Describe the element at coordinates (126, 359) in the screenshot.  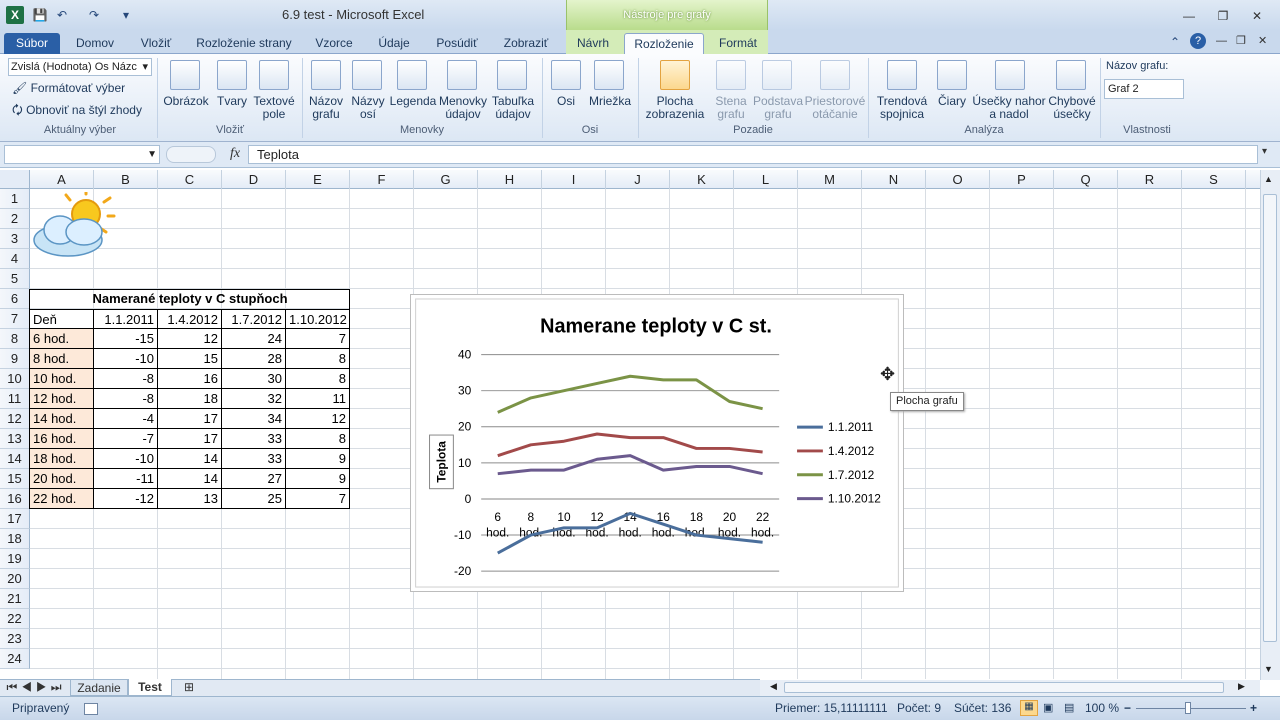
I see `table-cell: -10` at that location.